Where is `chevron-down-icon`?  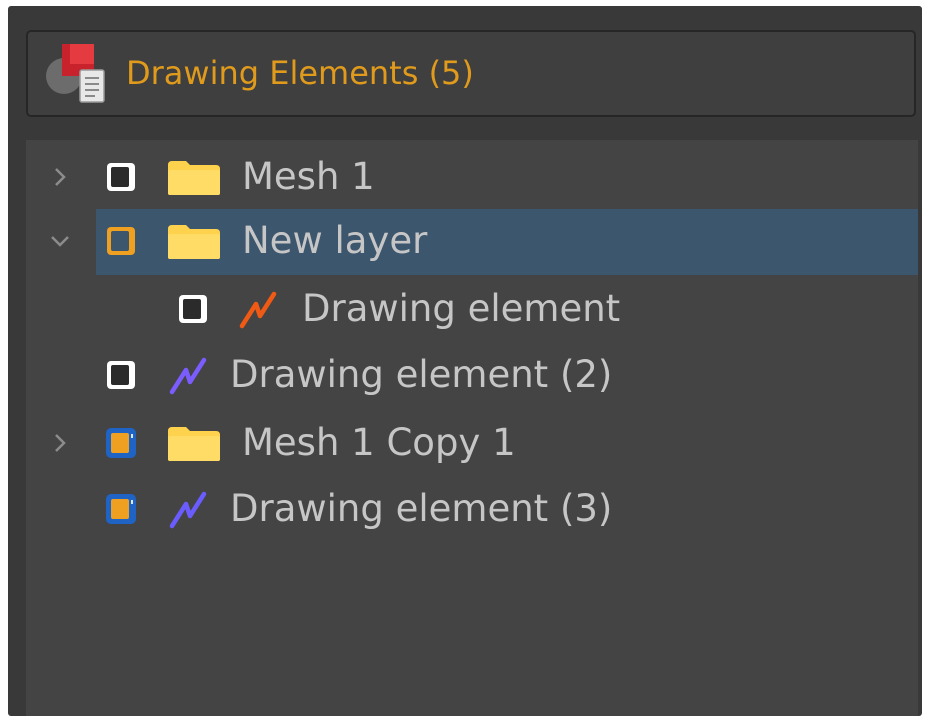 chevron-down-icon is located at coordinates (60, 241).